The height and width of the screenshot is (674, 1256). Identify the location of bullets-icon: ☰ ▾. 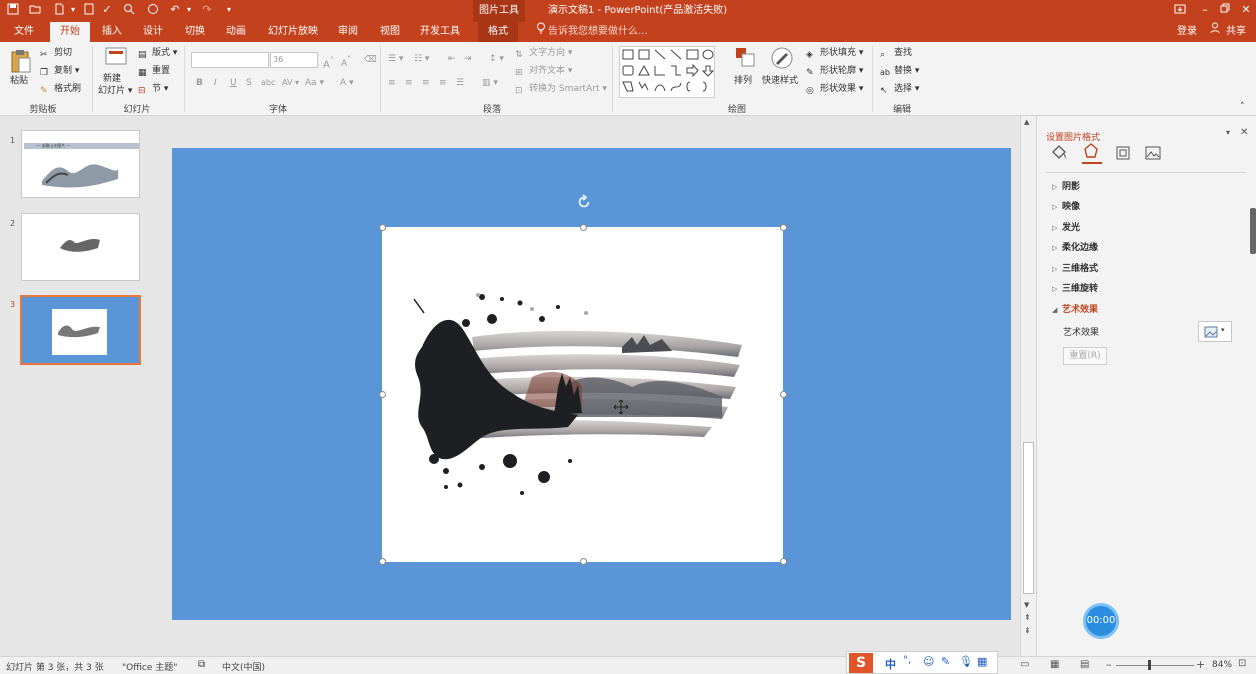
(395, 59).